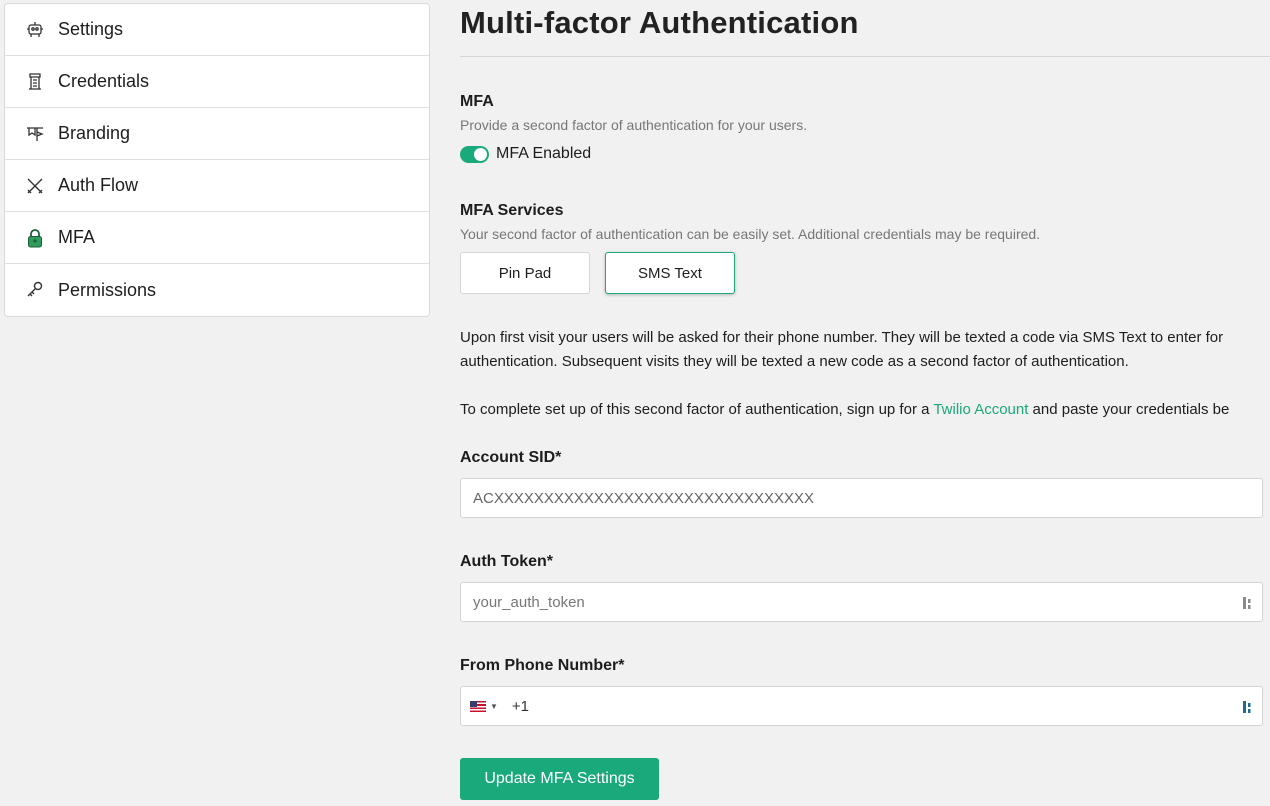  I want to click on sidebar-item-label: Credentials, so click(104, 81).